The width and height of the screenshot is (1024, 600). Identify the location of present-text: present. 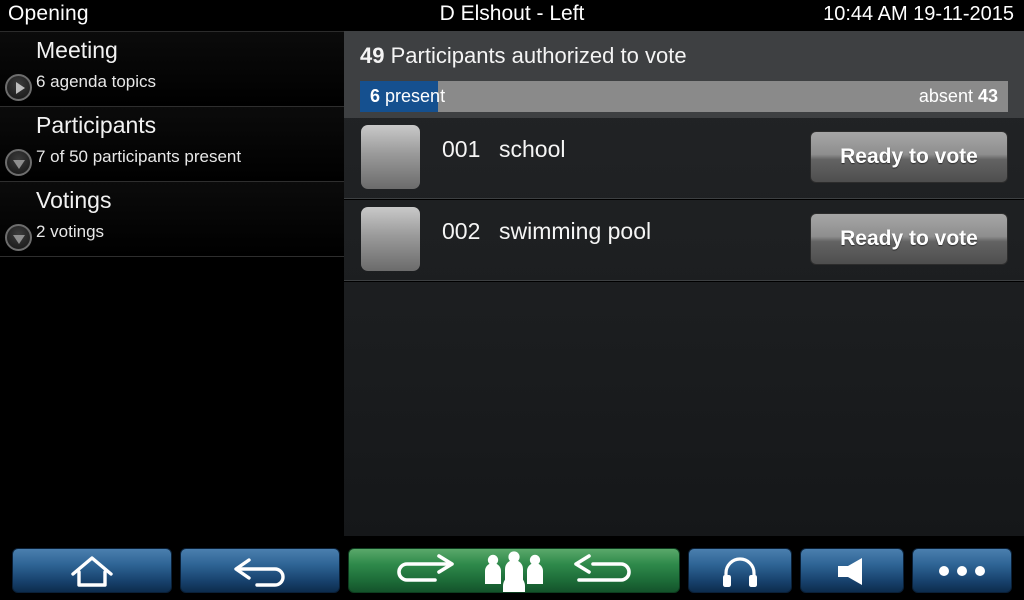
(415, 96).